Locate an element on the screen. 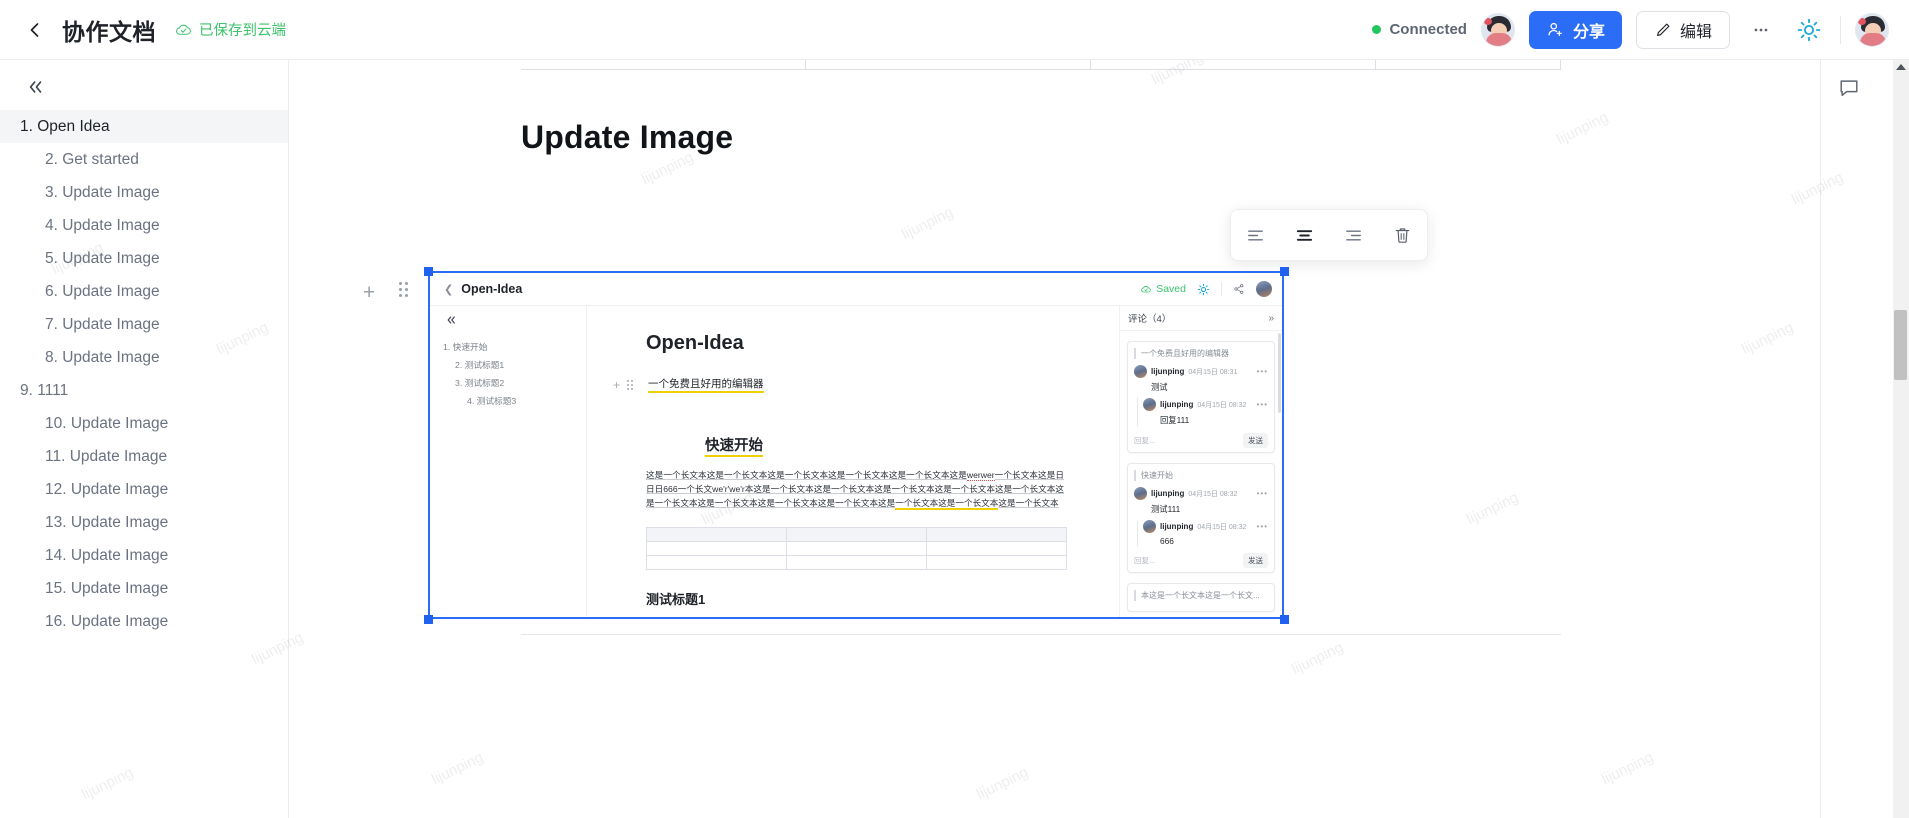 The width and height of the screenshot is (1909, 818). resize-handle-bottom-left is located at coordinates (428, 619).